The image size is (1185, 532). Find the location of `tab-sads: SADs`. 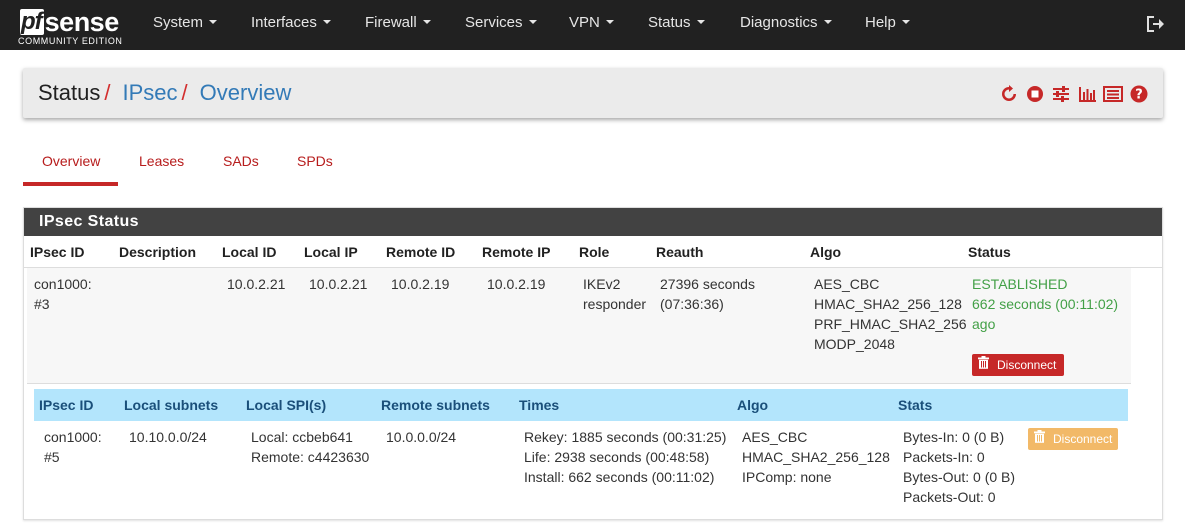

tab-sads: SADs is located at coordinates (241, 163).